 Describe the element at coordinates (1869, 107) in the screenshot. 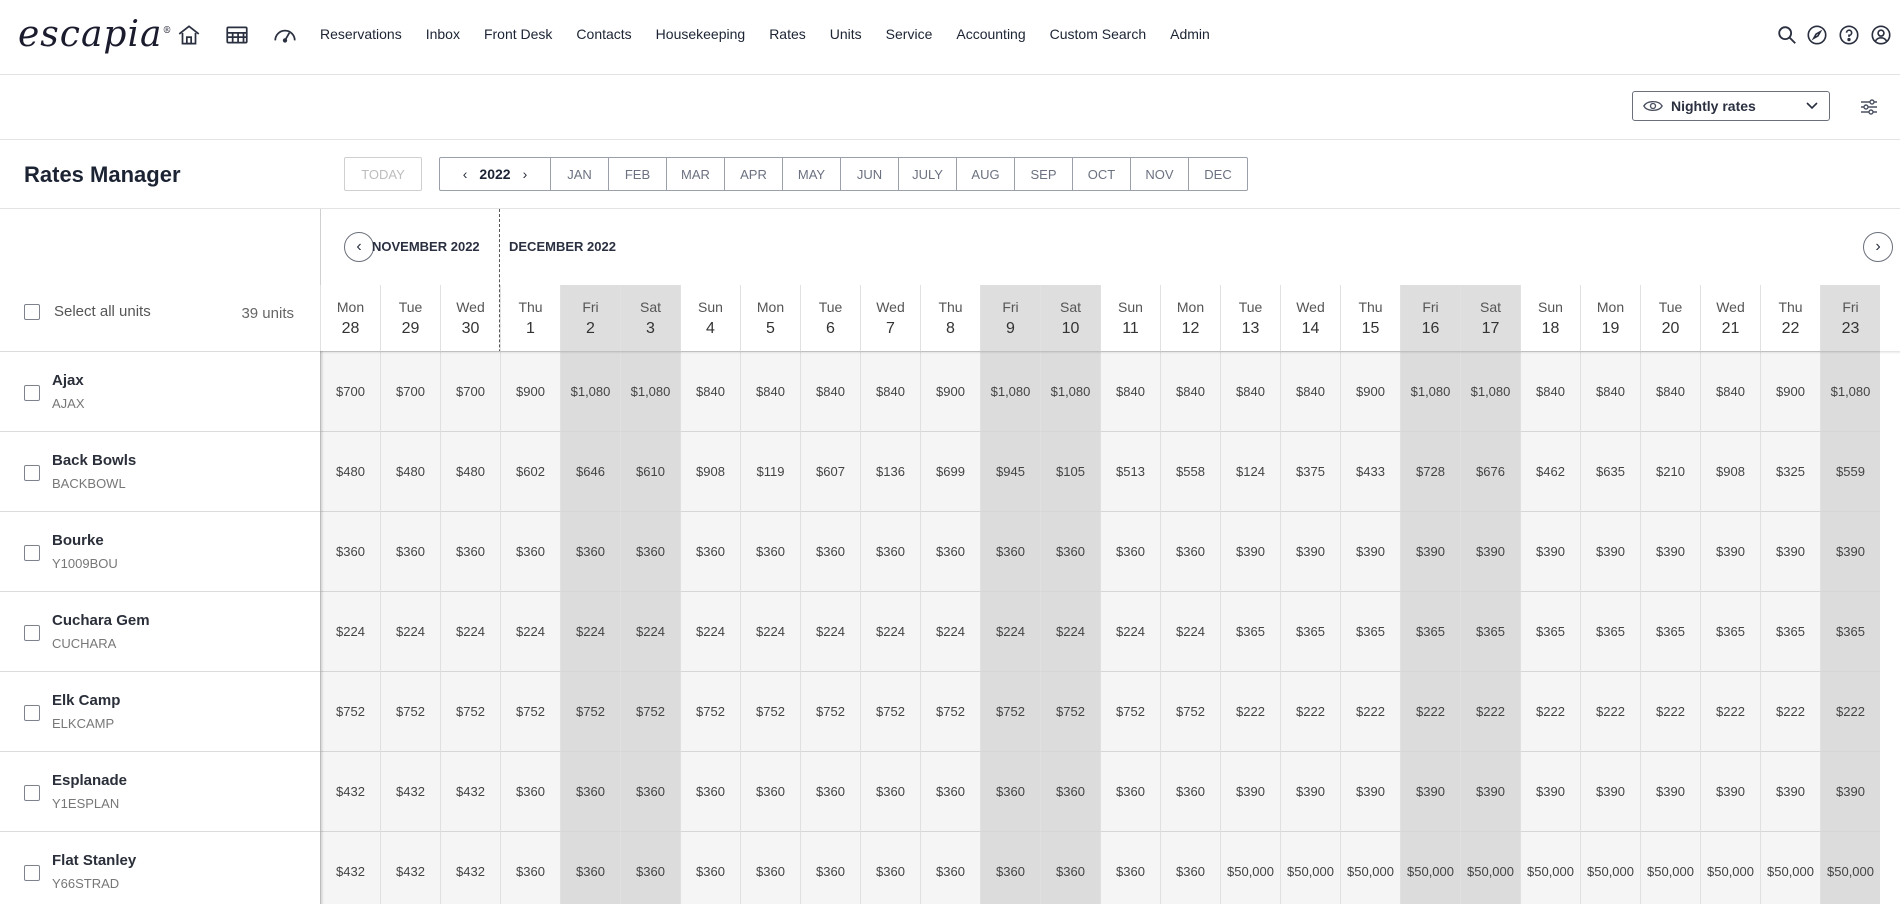

I see `filter-sliders-icon` at that location.